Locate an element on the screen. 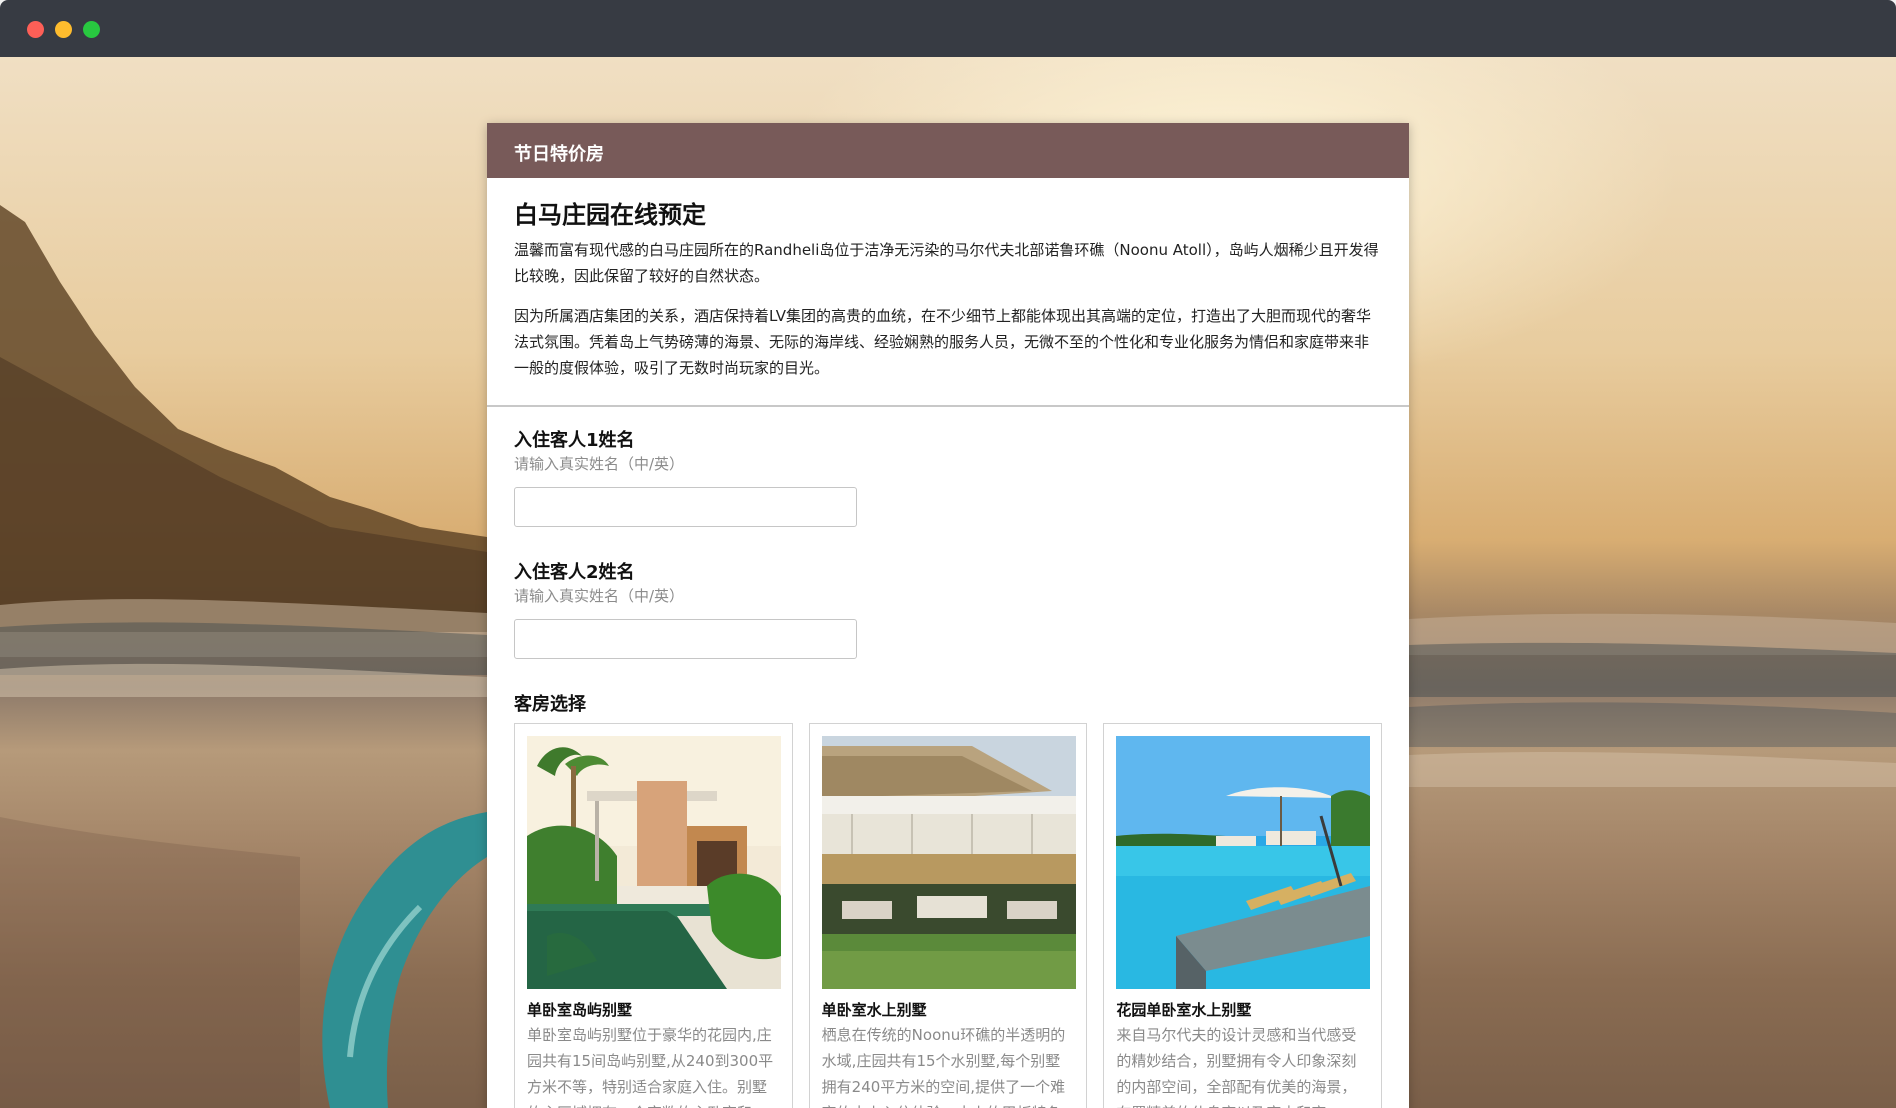 This screenshot has height=1108, width=1896. window-minimize-button is located at coordinates (63, 29).